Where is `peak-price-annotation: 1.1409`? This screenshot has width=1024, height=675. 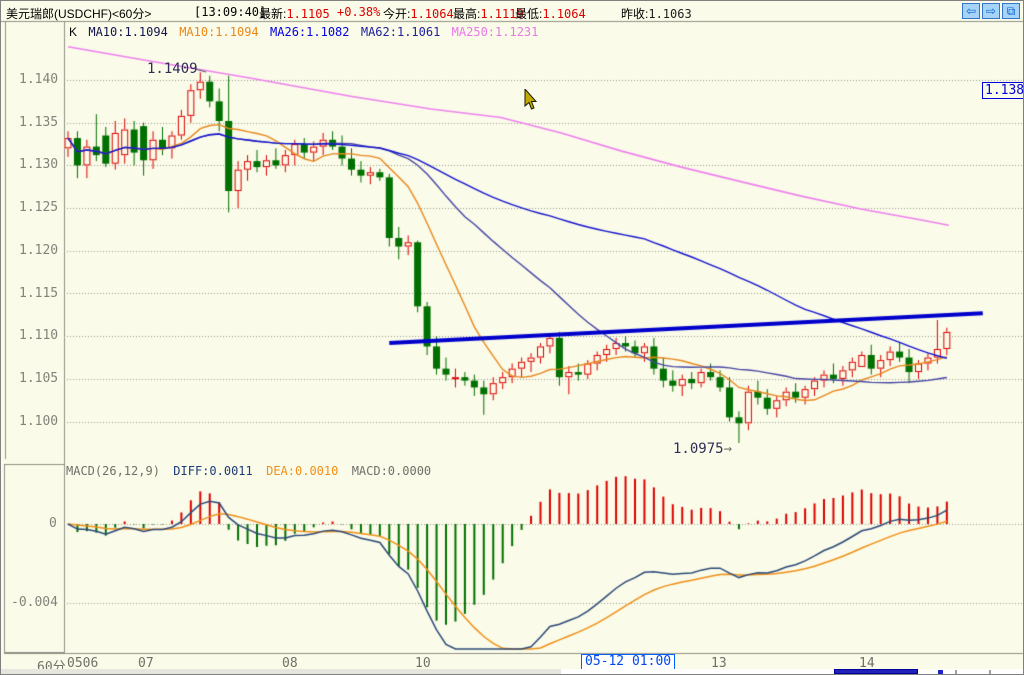 peak-price-annotation: 1.1409 is located at coordinates (172, 69).